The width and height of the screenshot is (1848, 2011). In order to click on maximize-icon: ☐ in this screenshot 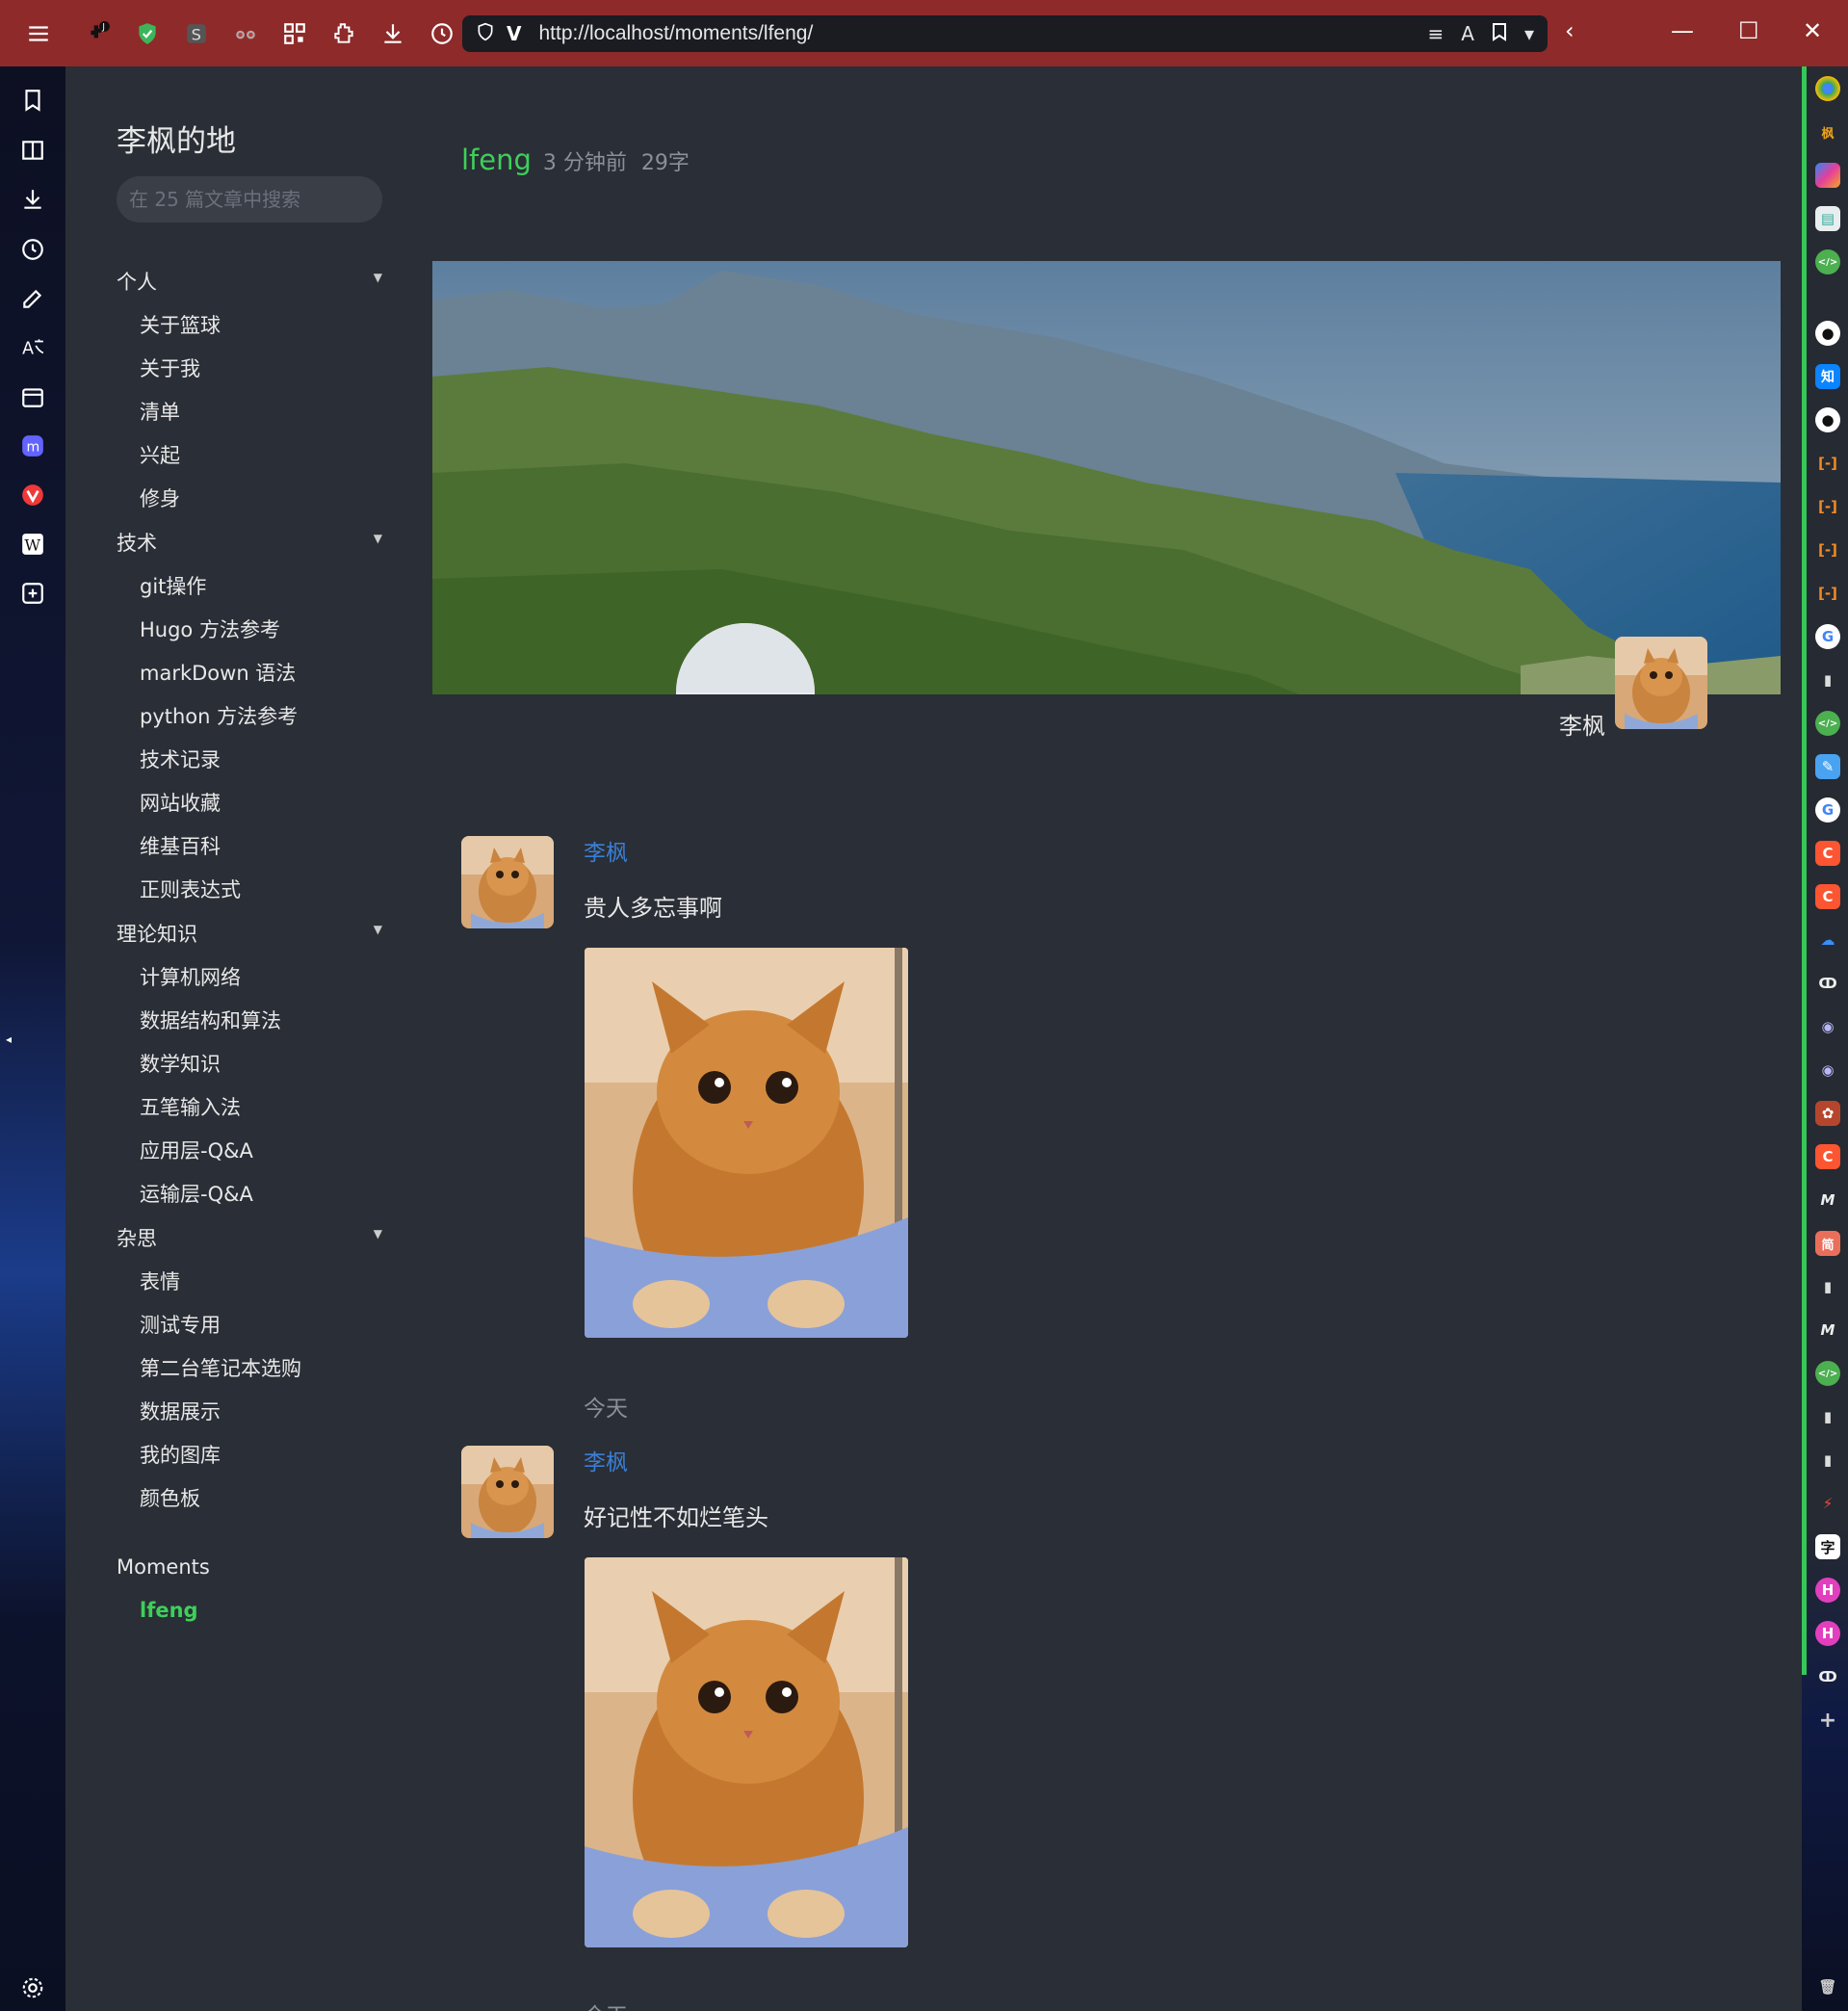, I will do `click(1748, 30)`.